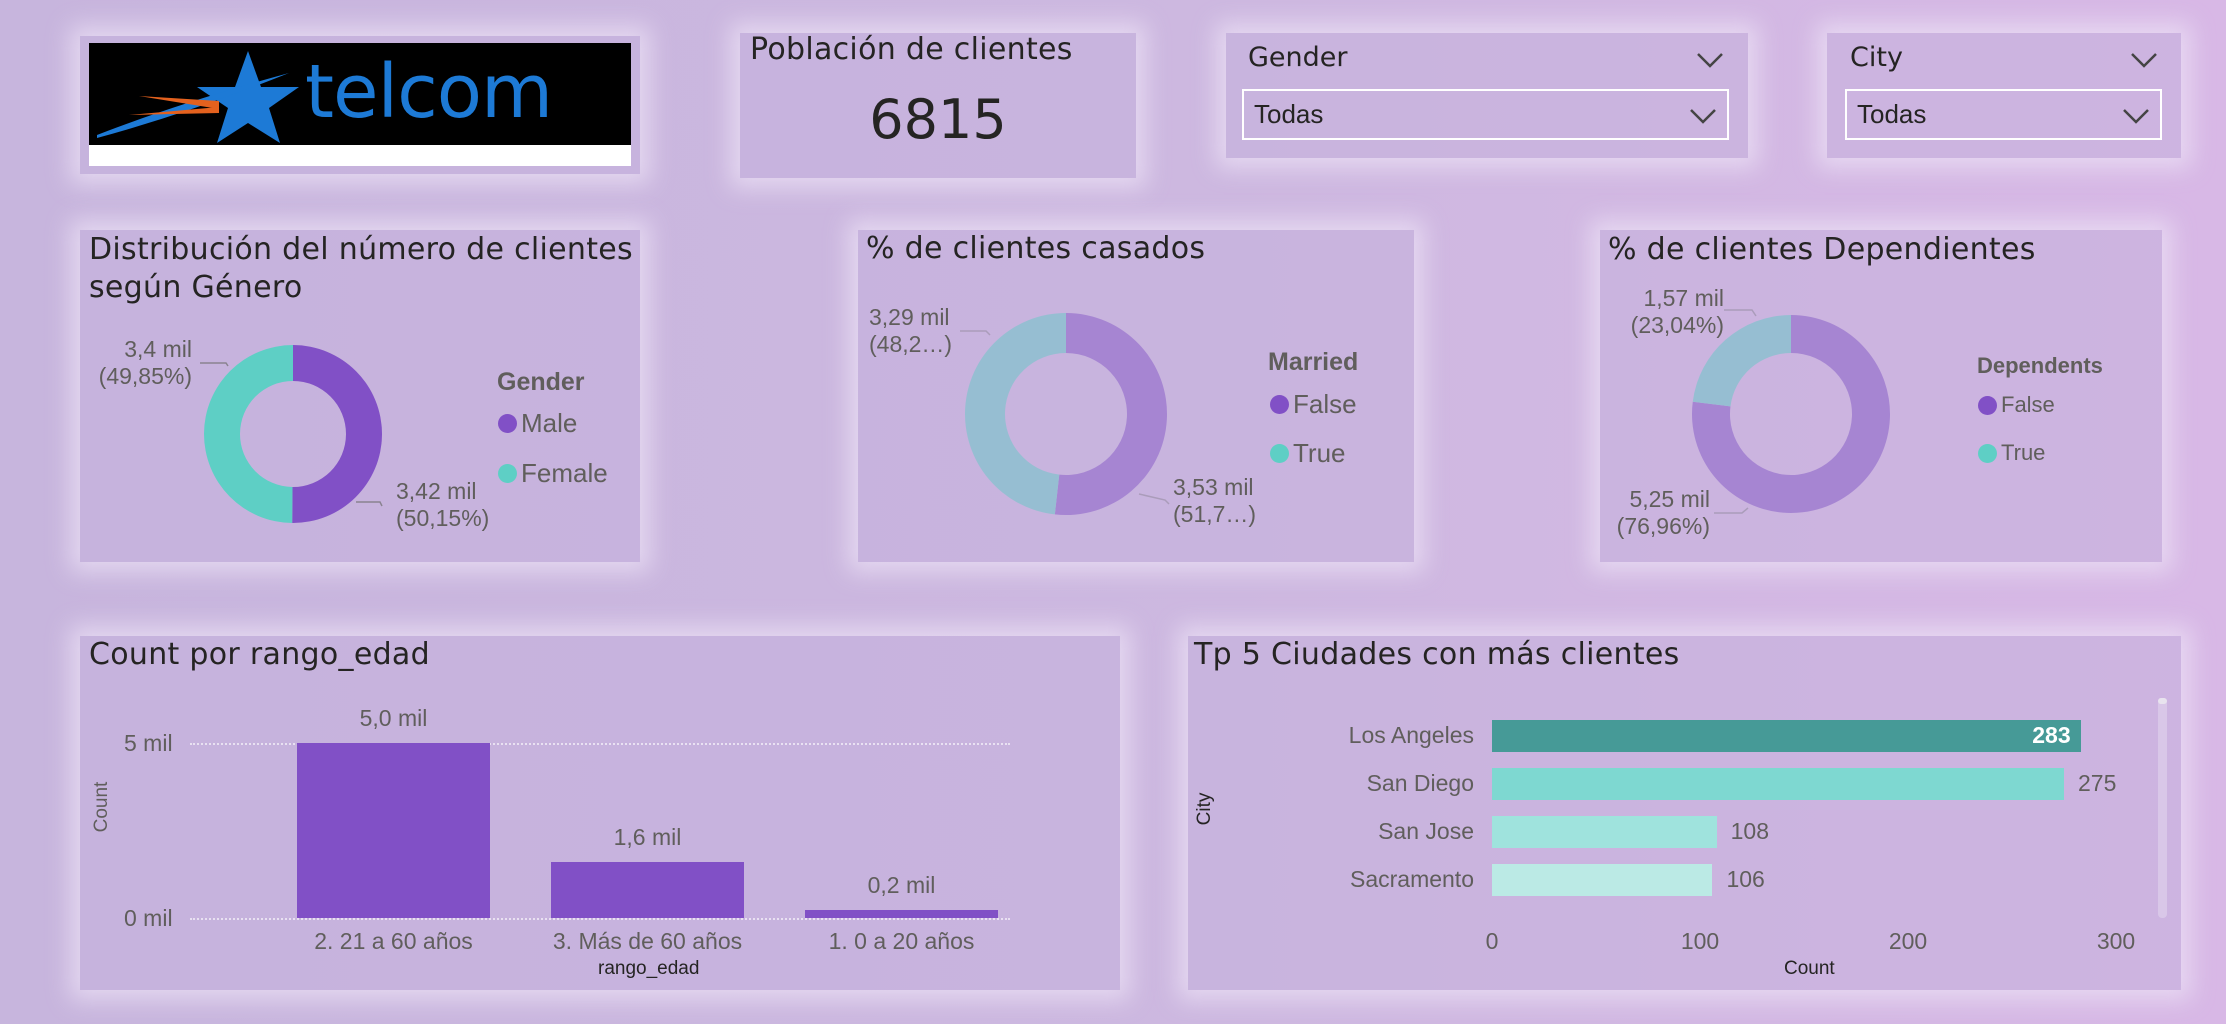 The image size is (2226, 1024). What do you see at coordinates (1492, 941) in the screenshot?
I see `x-tick-label: 0` at bounding box center [1492, 941].